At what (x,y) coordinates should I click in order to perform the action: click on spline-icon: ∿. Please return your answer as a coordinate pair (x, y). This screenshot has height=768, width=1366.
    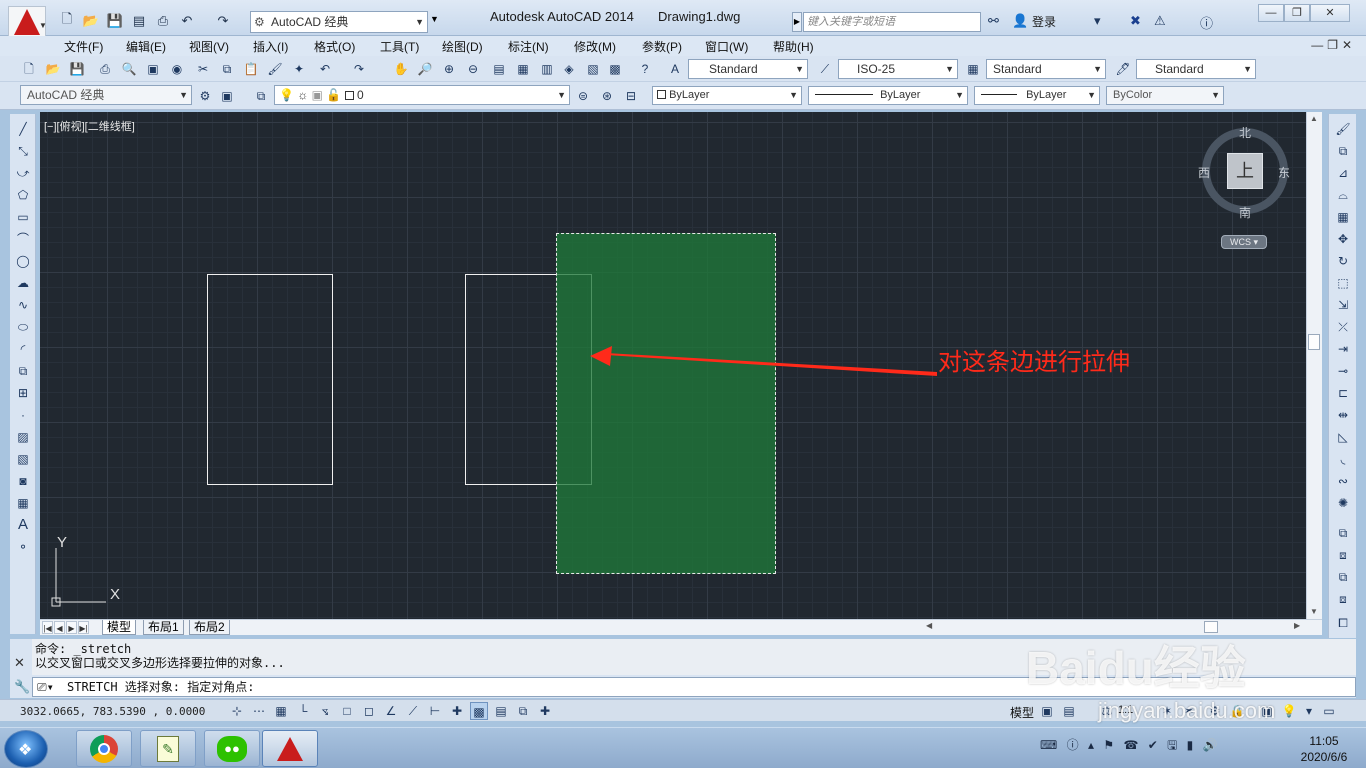
    Looking at the image, I should click on (23, 305).